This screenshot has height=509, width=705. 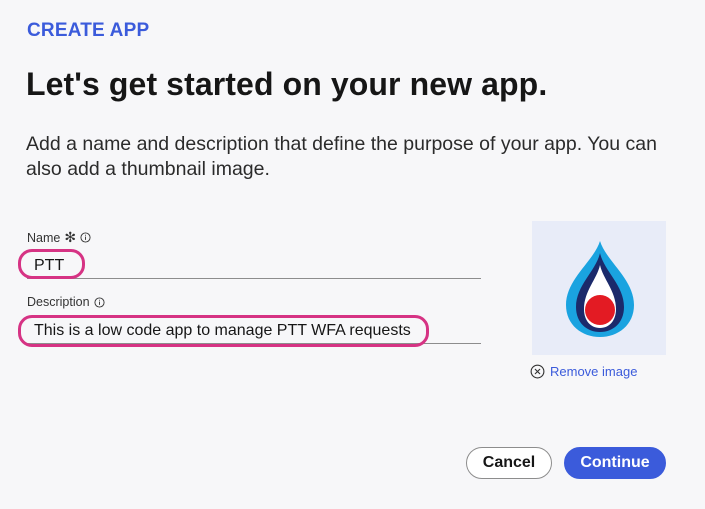 What do you see at coordinates (88, 30) in the screenshot?
I see `eyebrow-label: CREATE APP` at bounding box center [88, 30].